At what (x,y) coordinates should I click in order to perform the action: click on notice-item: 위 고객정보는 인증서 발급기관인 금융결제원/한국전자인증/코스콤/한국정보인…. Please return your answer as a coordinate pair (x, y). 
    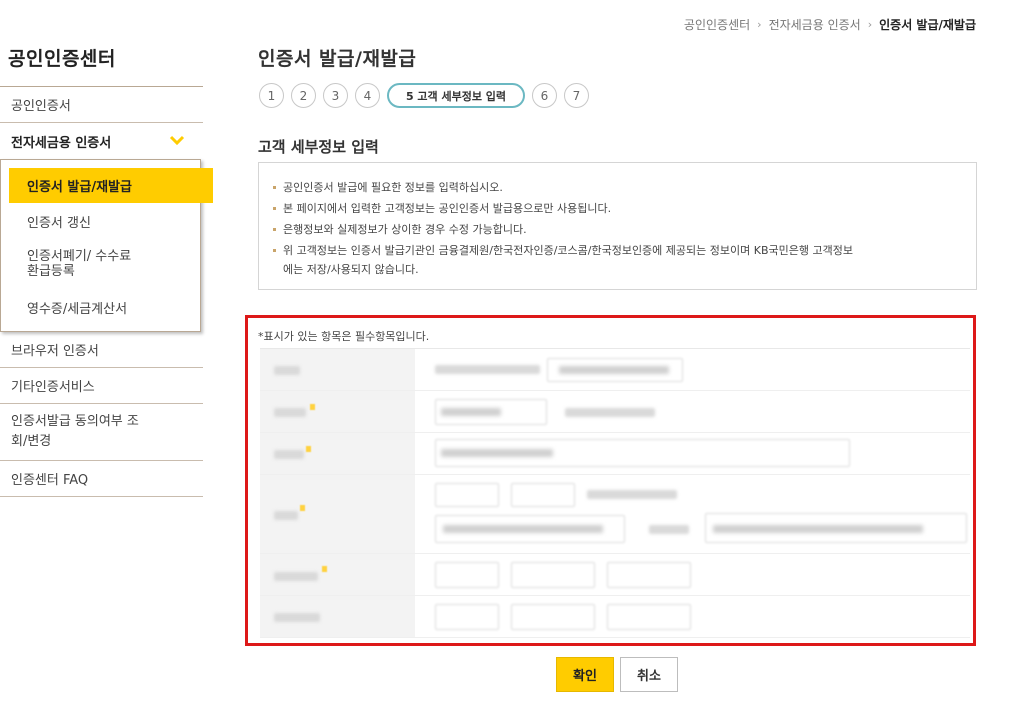
    Looking at the image, I should click on (624, 259).